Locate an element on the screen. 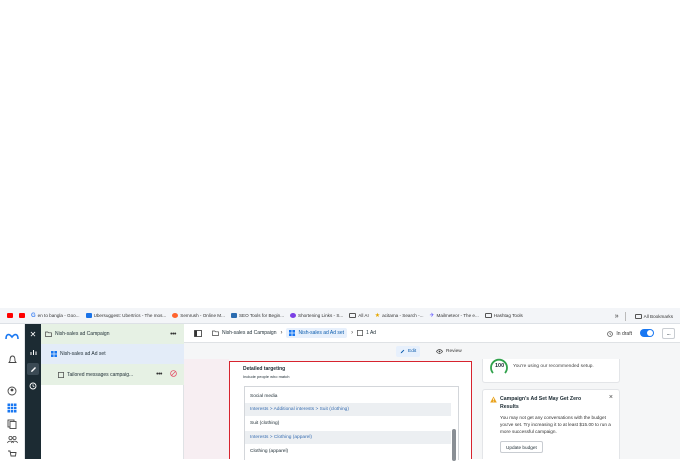  ads-manager-grid-icon is located at coordinates (12, 408).